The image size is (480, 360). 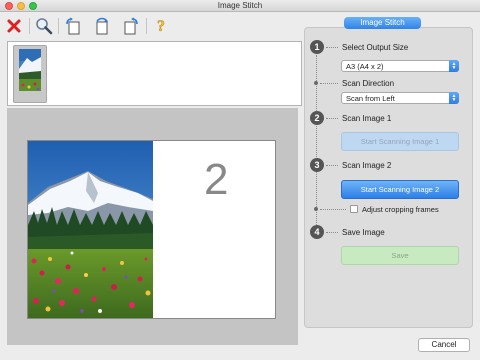 I want to click on step-3-leader, so click(x=332, y=165).